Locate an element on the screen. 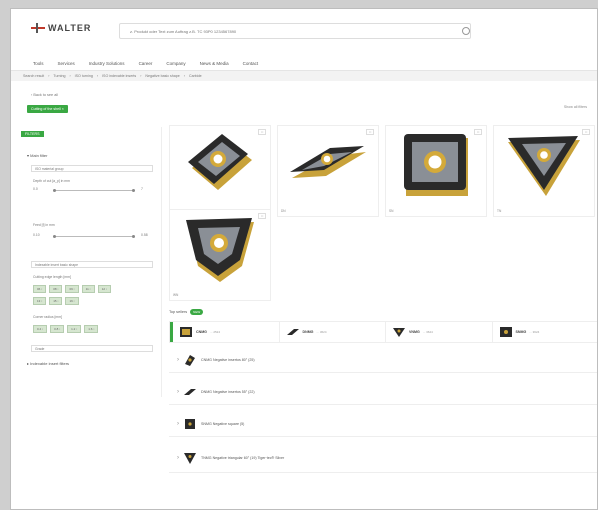  top-sellers-heading: Top sellers NEW is located at coordinates (186, 312).